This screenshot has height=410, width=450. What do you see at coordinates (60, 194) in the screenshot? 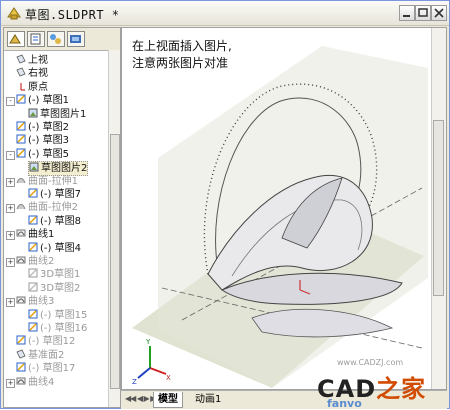
I see `tree-item-label: (-) 草图7` at bounding box center [60, 194].